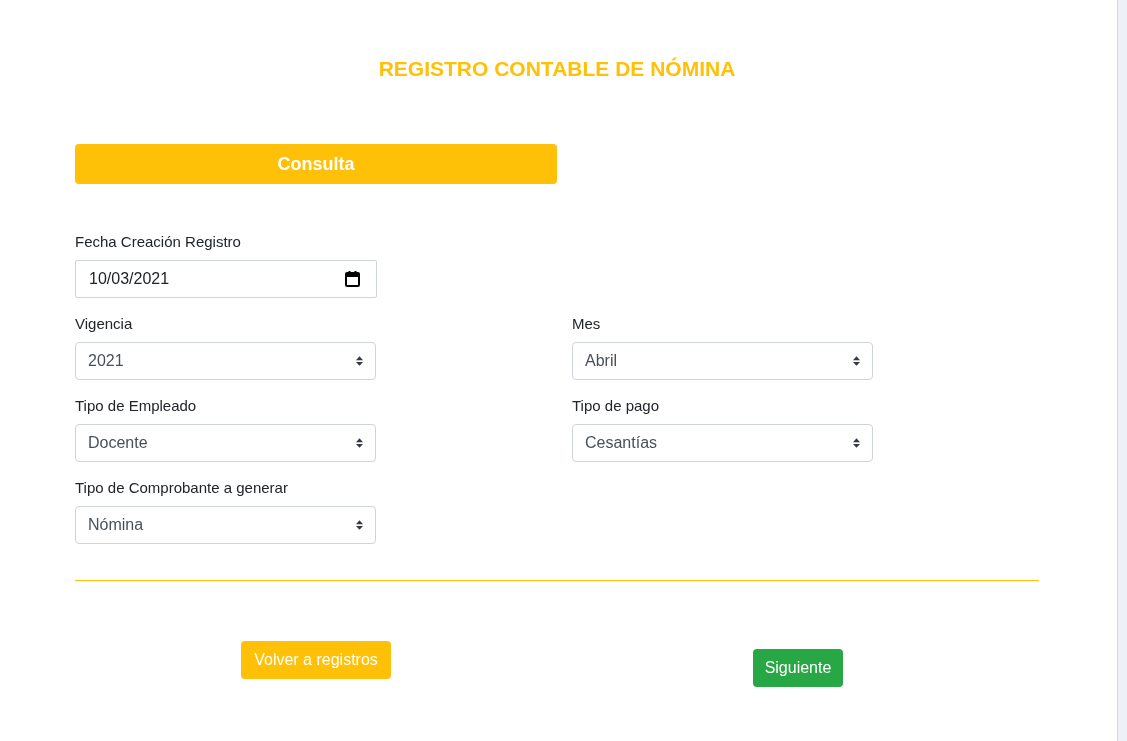 This screenshot has width=1127, height=741. Describe the element at coordinates (225, 361) in the screenshot. I see `dropdown-field: 2021` at that location.